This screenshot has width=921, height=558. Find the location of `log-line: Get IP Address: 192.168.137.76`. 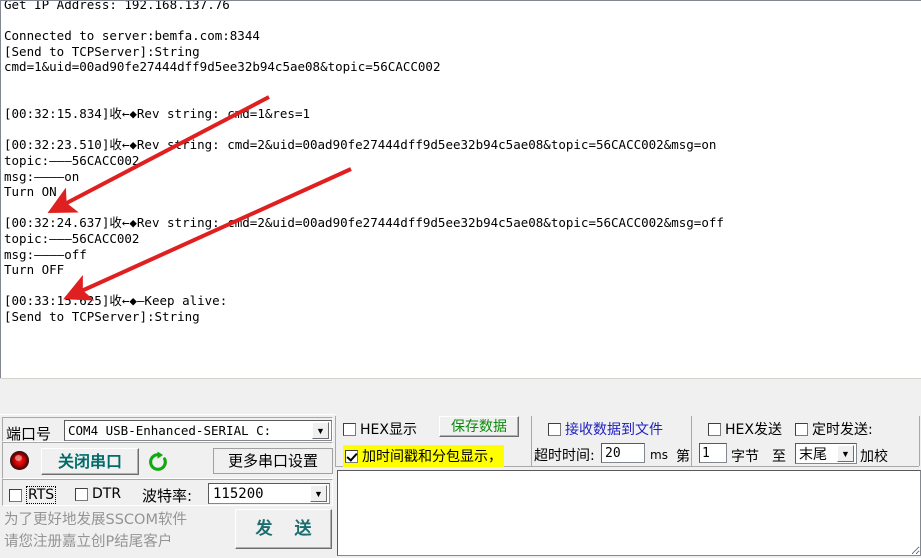

log-line: Get IP Address: 192.168.137.76 is located at coordinates (117, 6).